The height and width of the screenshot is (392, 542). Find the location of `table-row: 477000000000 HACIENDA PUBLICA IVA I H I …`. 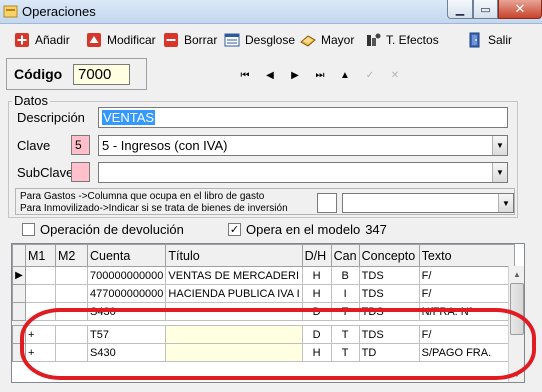

table-row: 477000000000 HACIENDA PUBLICA IVA I H I … is located at coordinates (263, 293).